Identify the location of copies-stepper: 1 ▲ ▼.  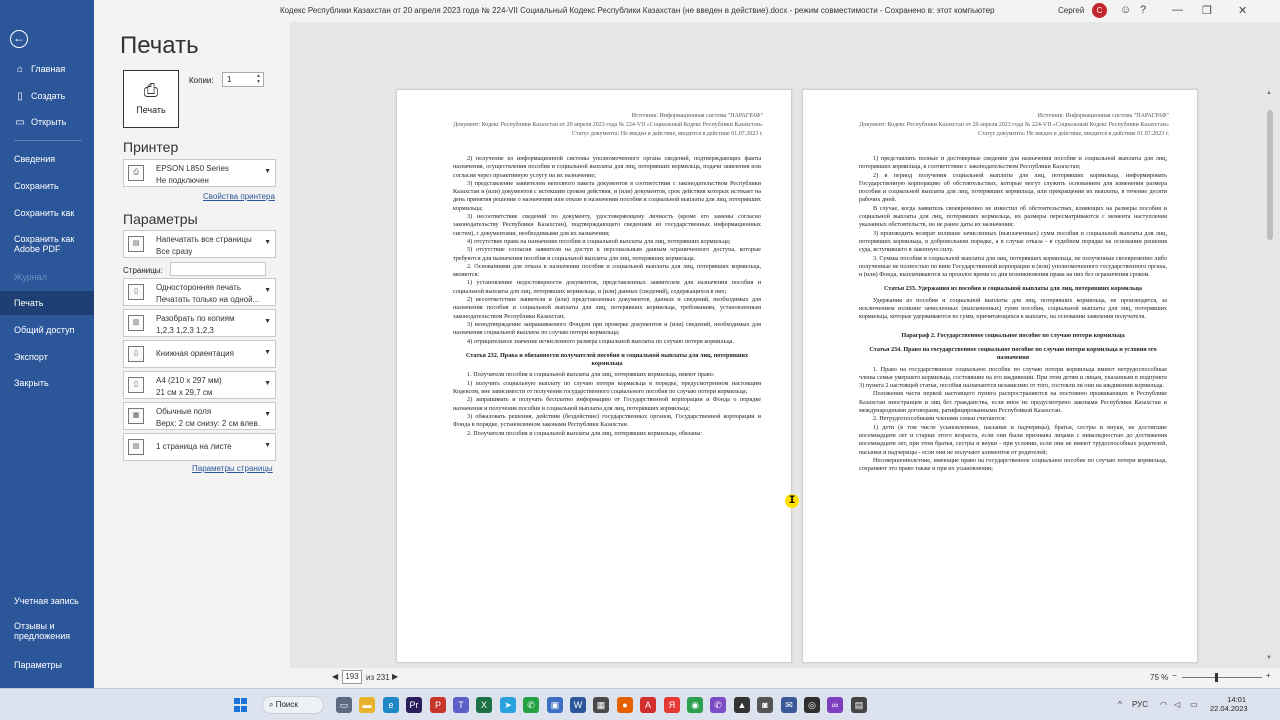
(243, 79).